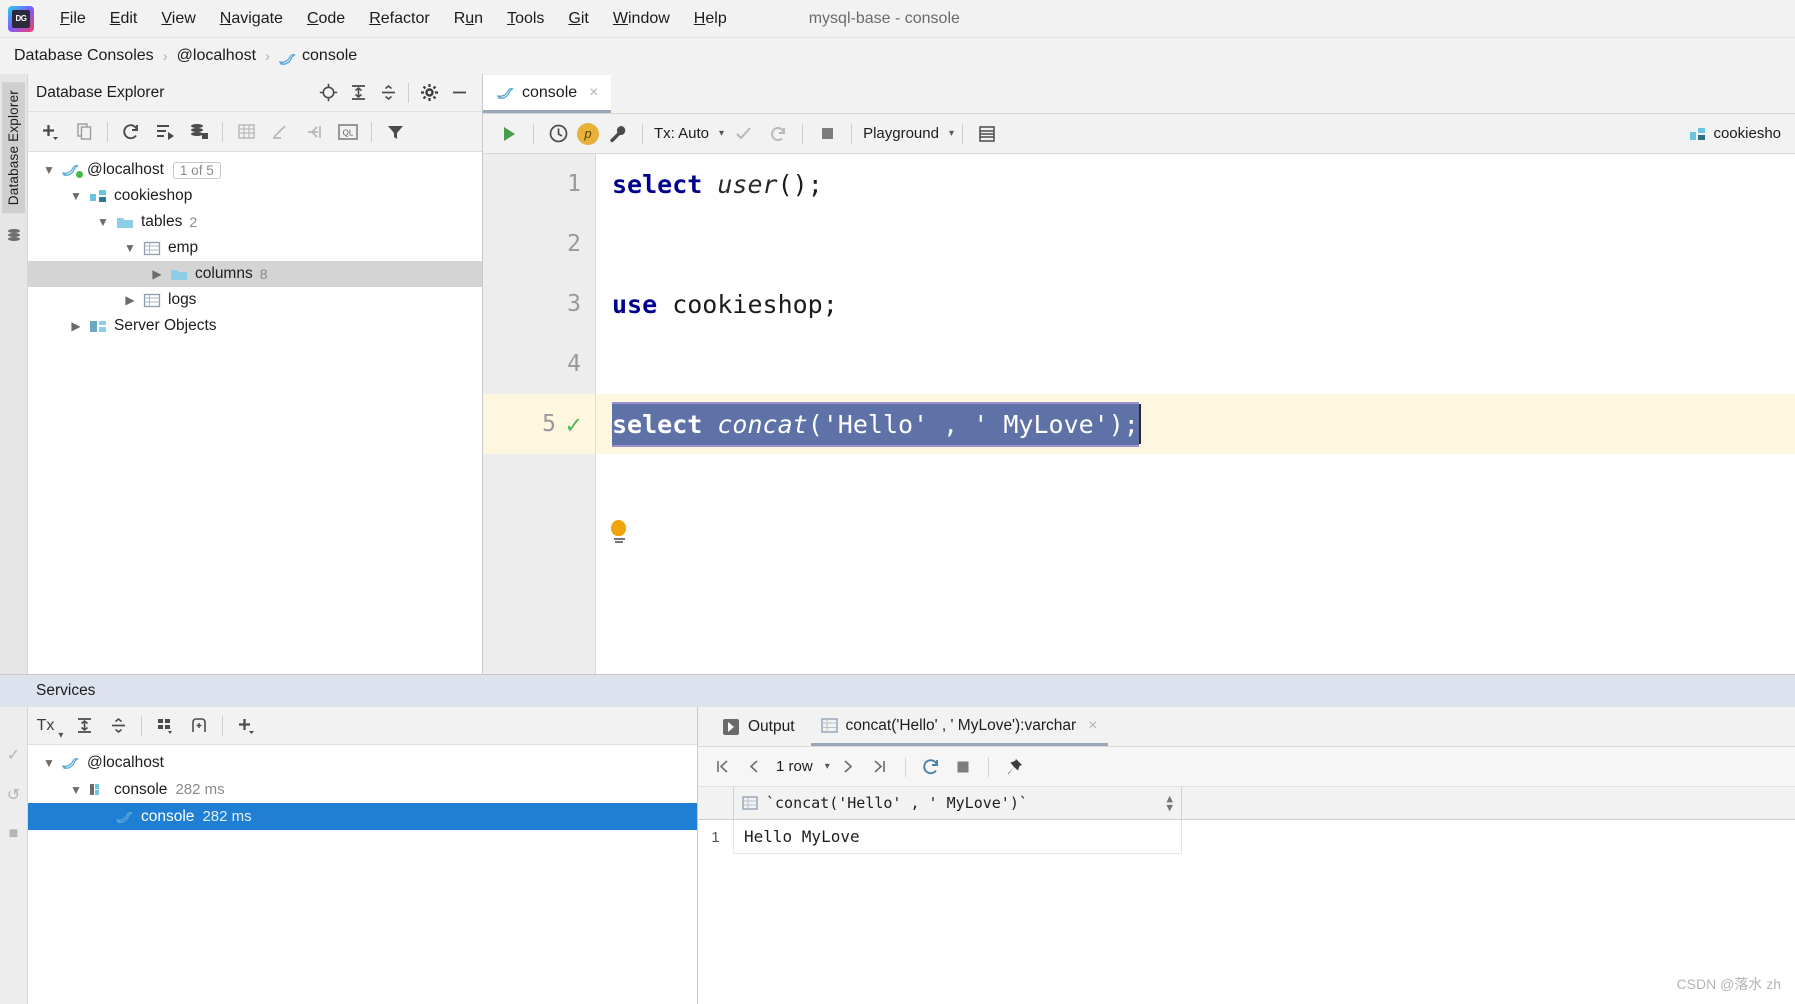 Image resolution: width=1795 pixels, height=1004 pixels. Describe the element at coordinates (395, 132) in the screenshot. I see `filter-icon` at that location.